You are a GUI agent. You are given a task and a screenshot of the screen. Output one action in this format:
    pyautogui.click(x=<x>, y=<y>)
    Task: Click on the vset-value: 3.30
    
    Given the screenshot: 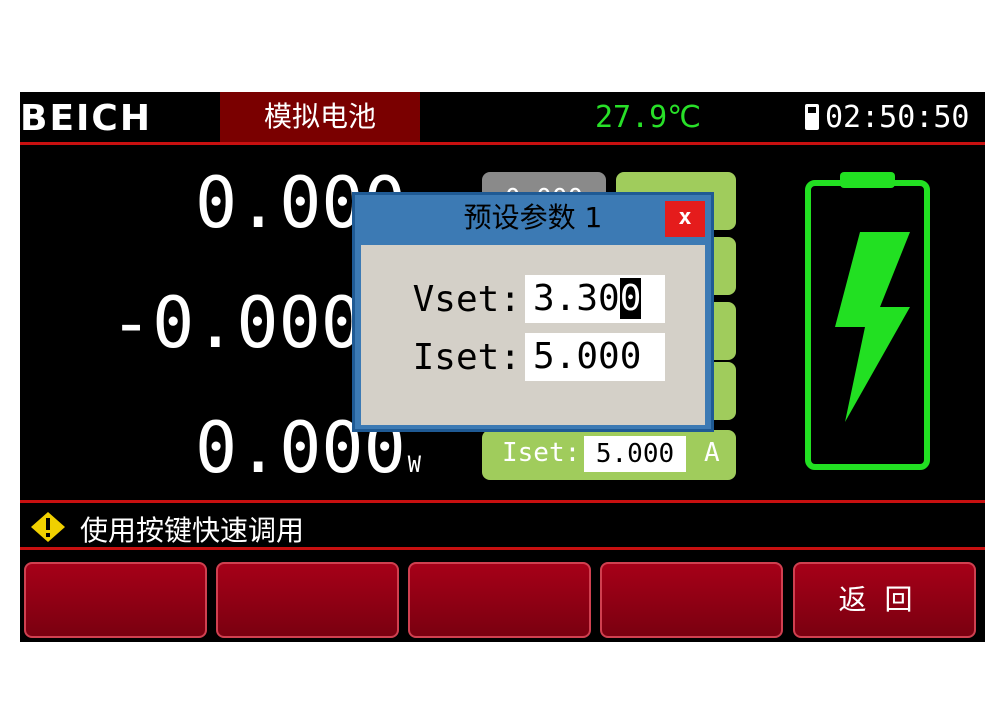 What is the action you would take?
    pyautogui.click(x=576, y=298)
    